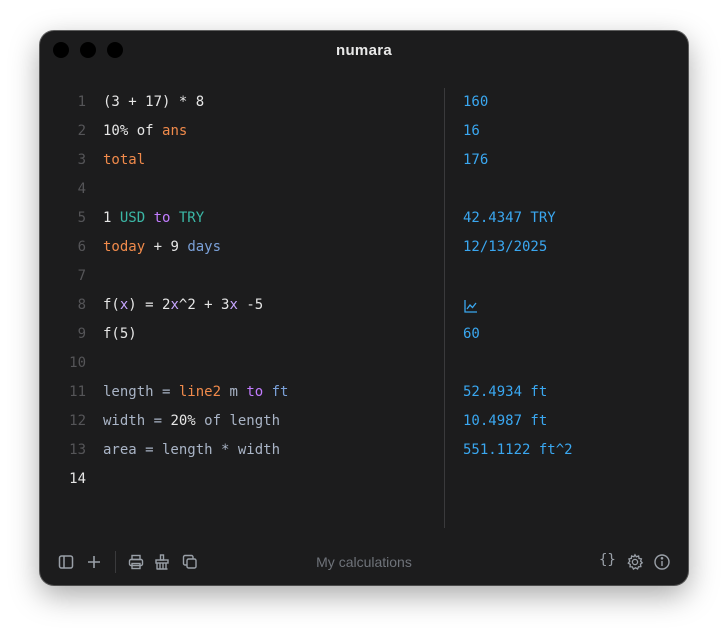 This screenshot has height=635, width=728. What do you see at coordinates (191, 218) in the screenshot?
I see `code-token: TRY` at bounding box center [191, 218].